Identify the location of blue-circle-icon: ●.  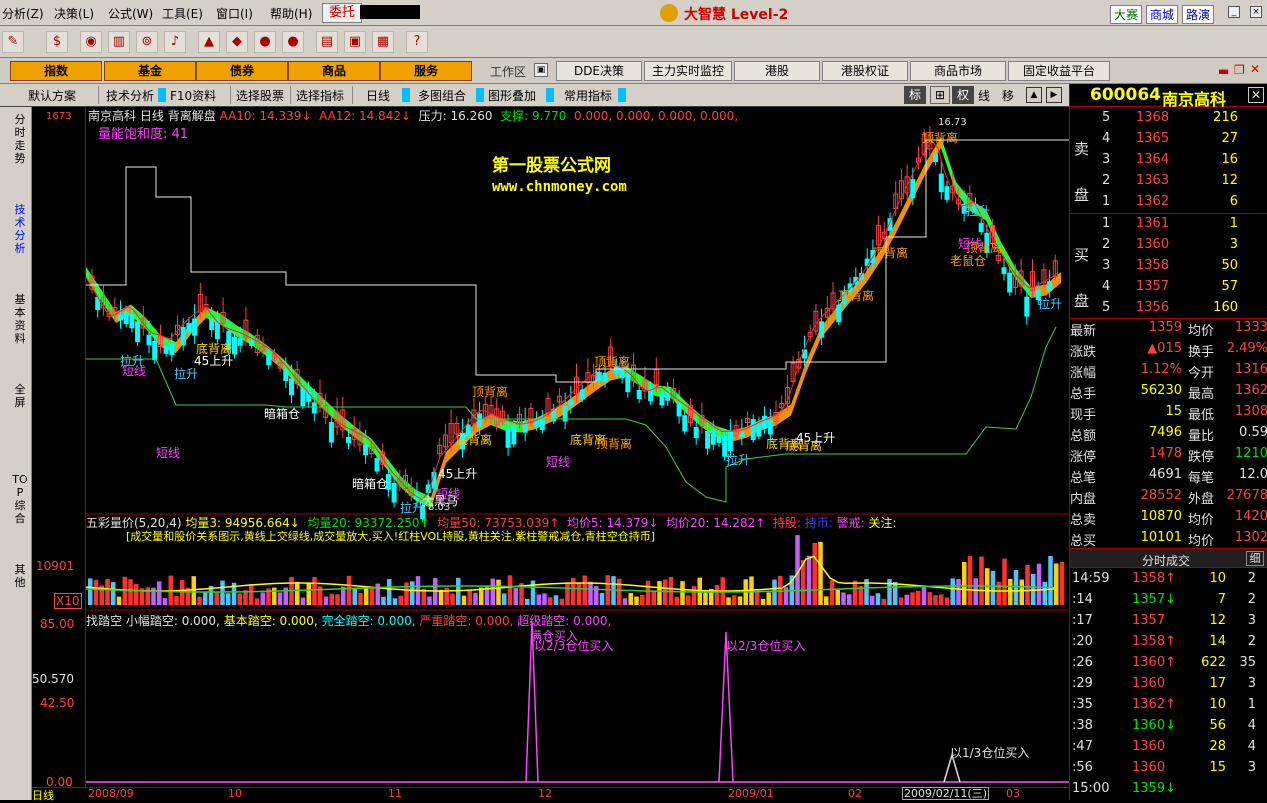
(293, 42).